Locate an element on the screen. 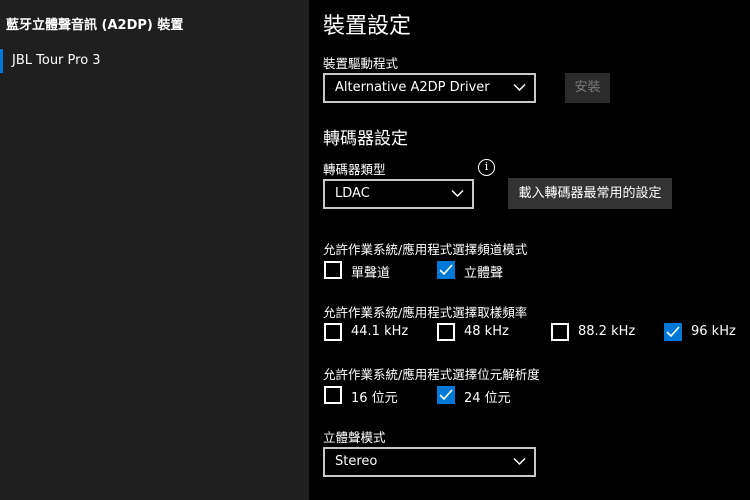 The image size is (750, 500). sidebar-item-label: JBL Tour Pro 3 is located at coordinates (56, 60).